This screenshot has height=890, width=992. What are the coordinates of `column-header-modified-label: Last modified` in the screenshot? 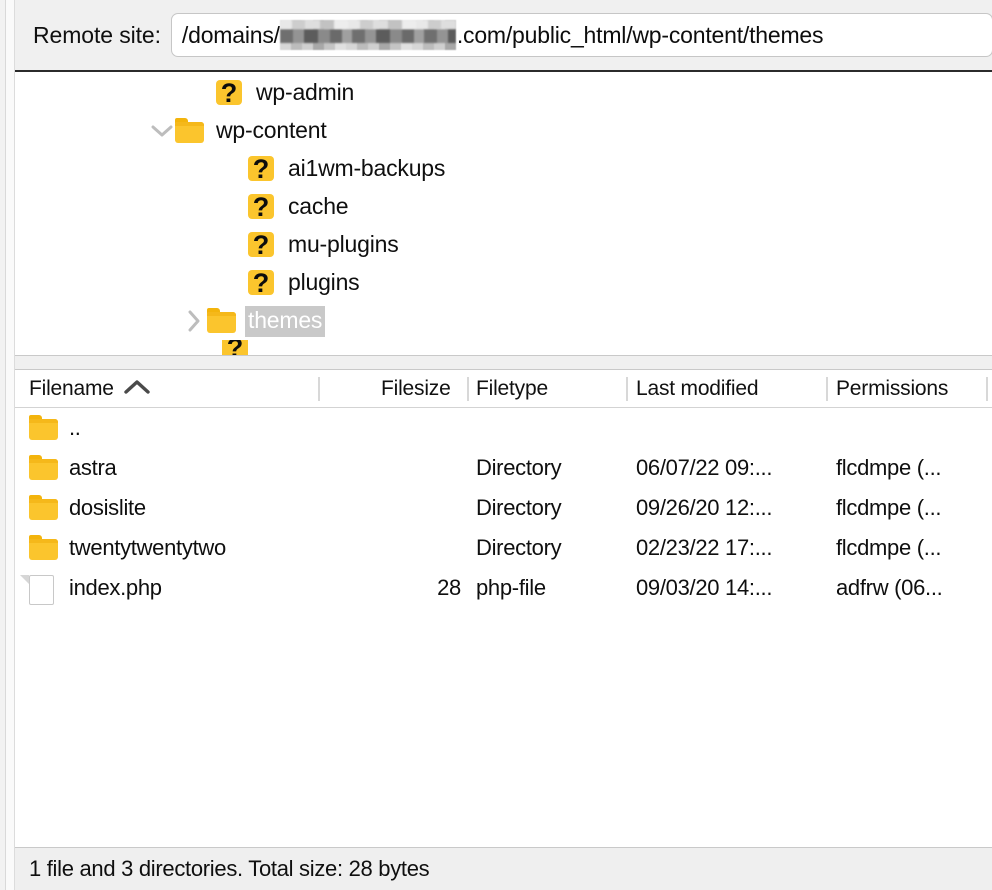 It's located at (697, 388).